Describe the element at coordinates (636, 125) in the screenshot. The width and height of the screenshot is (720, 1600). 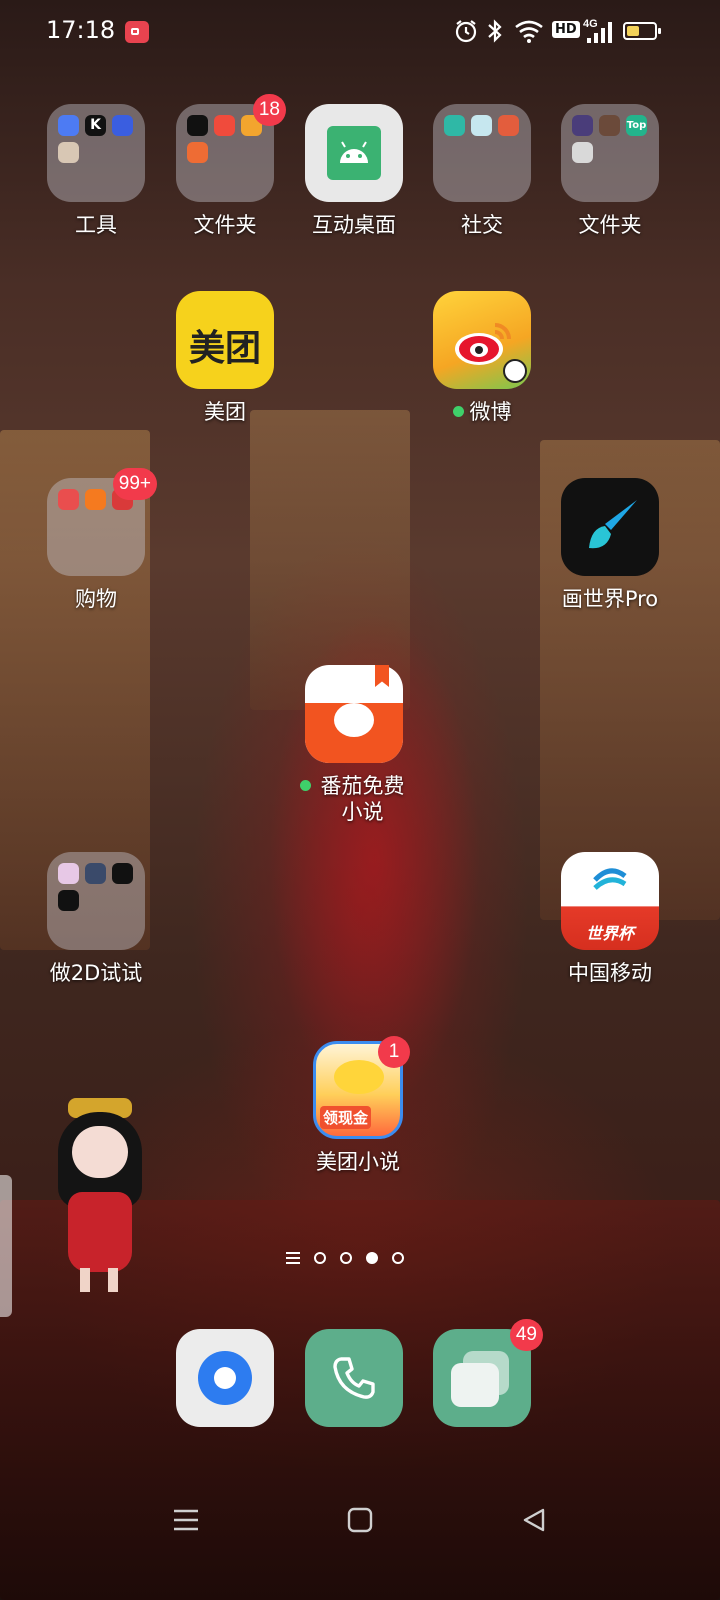
I see `mini-top-icon: Top` at that location.